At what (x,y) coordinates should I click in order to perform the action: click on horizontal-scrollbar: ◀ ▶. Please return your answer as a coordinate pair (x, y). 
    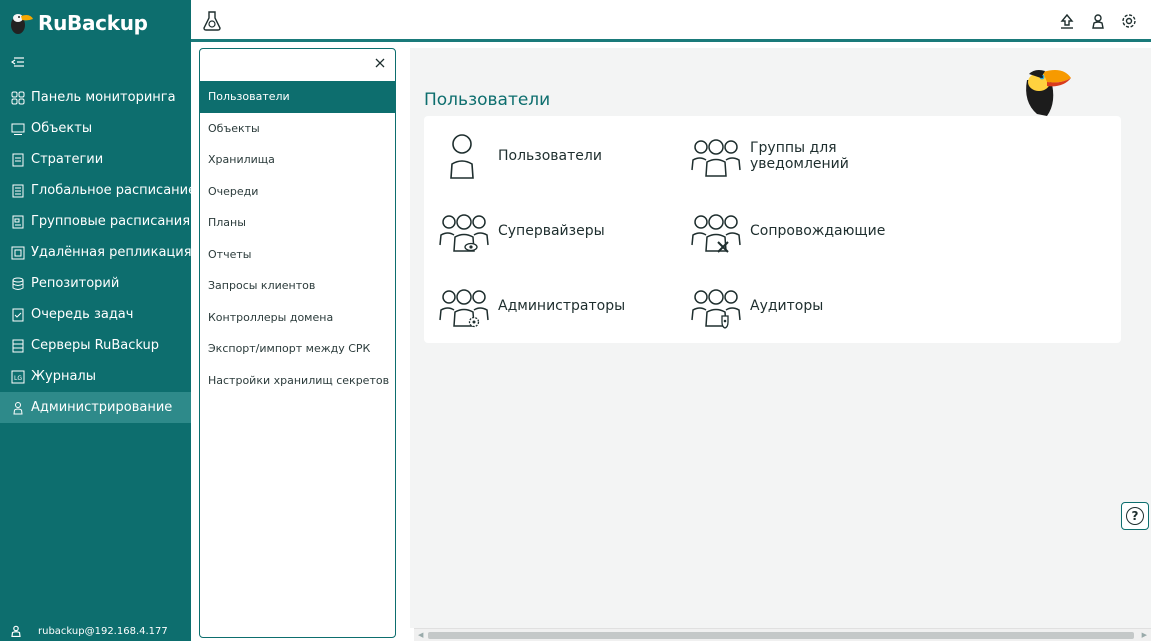
    Looking at the image, I should click on (782, 634).